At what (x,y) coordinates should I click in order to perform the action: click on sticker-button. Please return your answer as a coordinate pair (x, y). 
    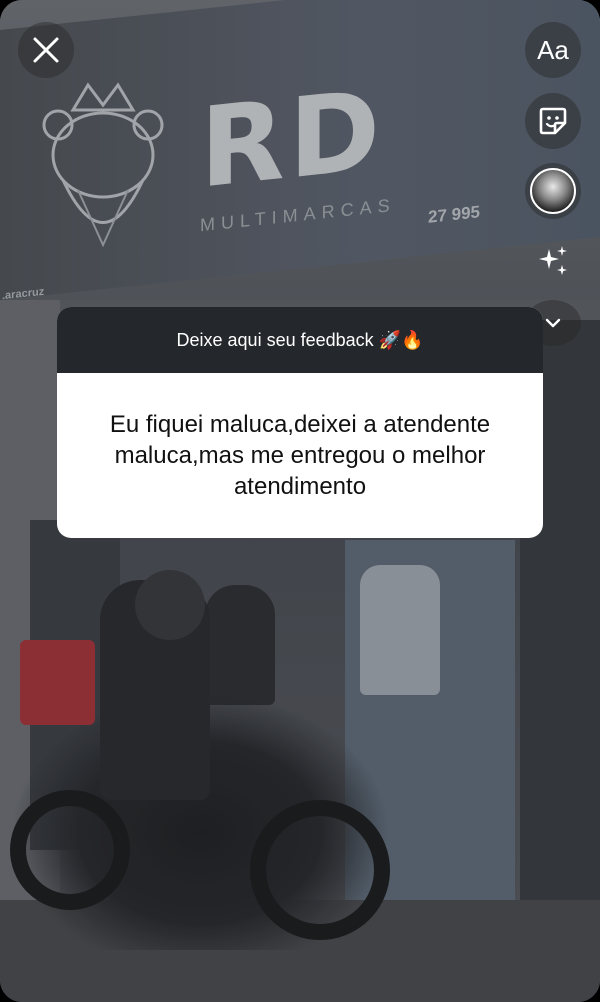
    Looking at the image, I should click on (553, 121).